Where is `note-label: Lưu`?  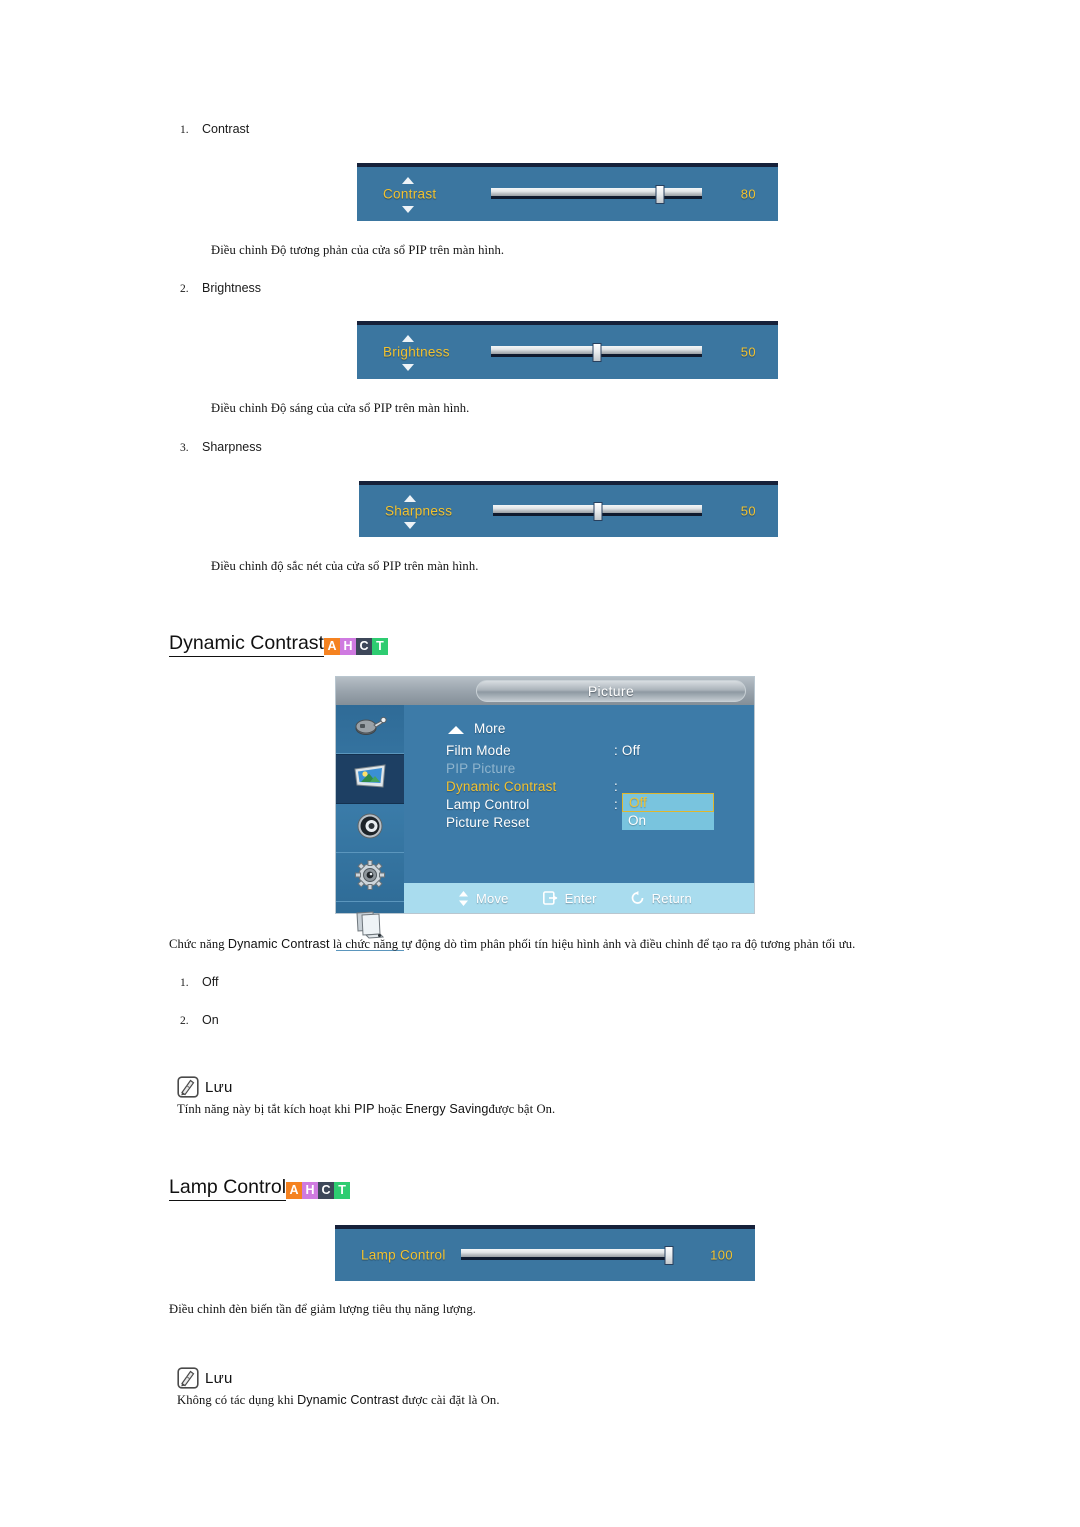 note-label: Lưu is located at coordinates (219, 1378).